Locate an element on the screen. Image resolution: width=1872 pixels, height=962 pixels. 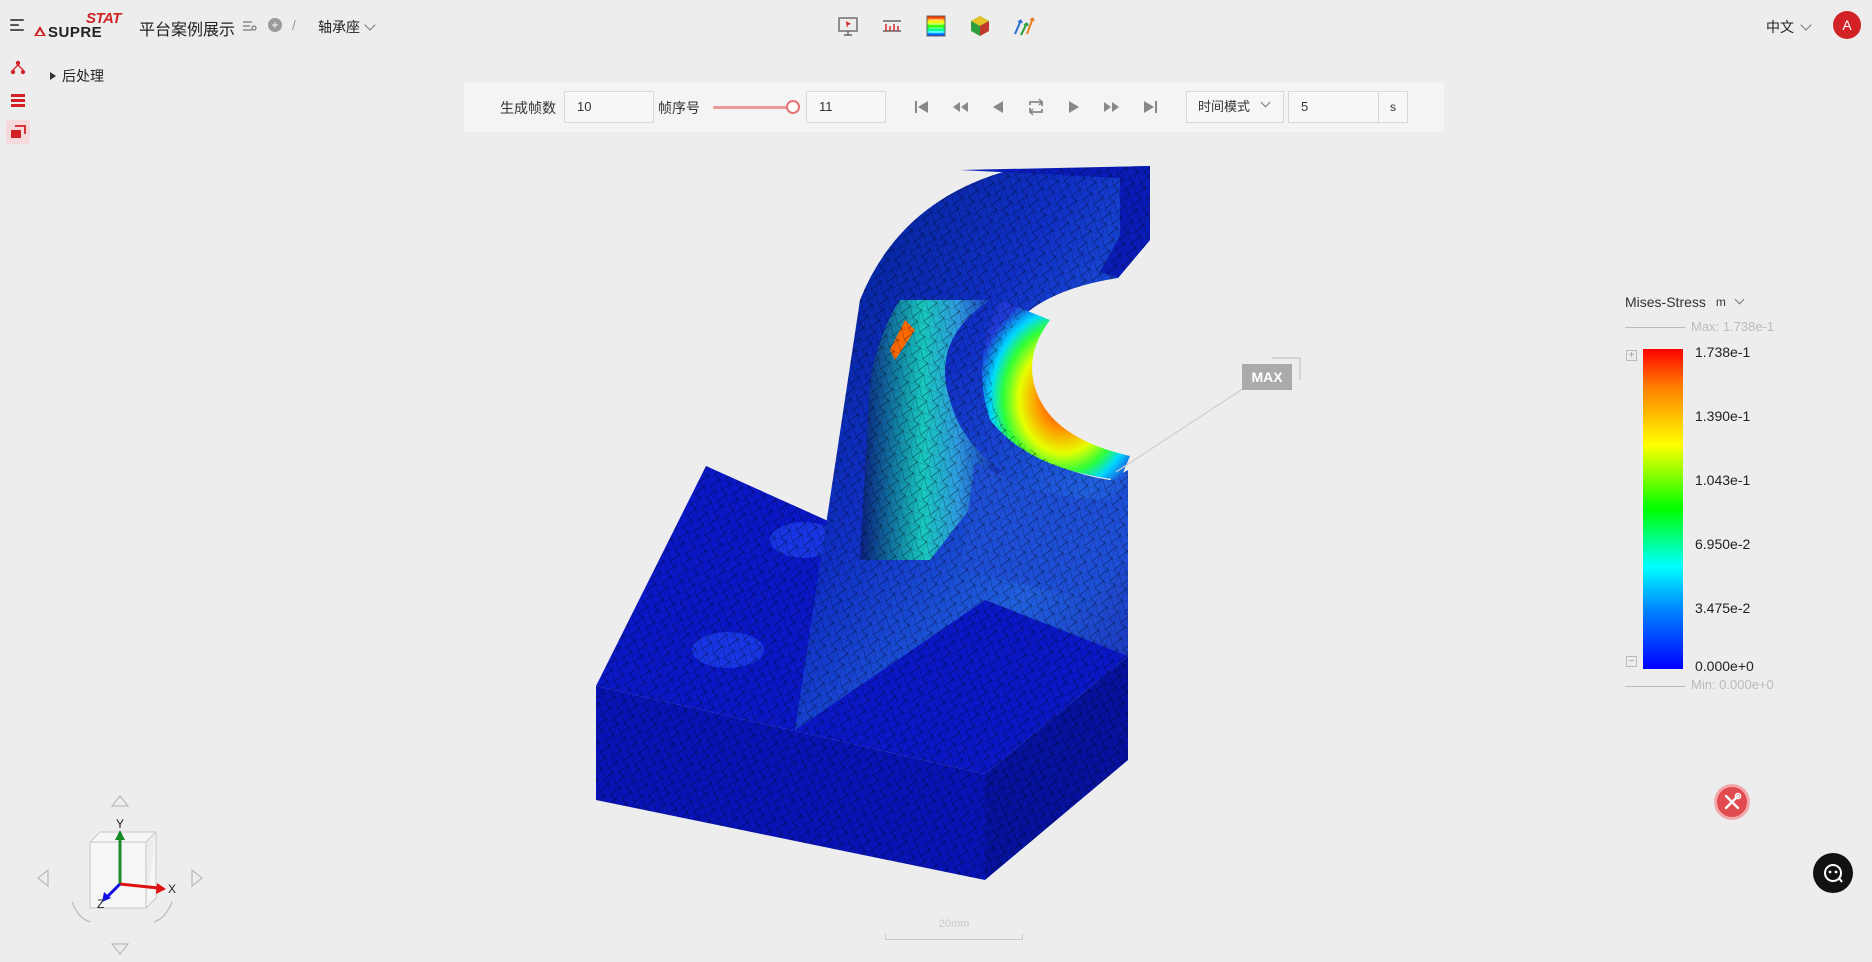
model-name: 轴承座 is located at coordinates (339, 27).